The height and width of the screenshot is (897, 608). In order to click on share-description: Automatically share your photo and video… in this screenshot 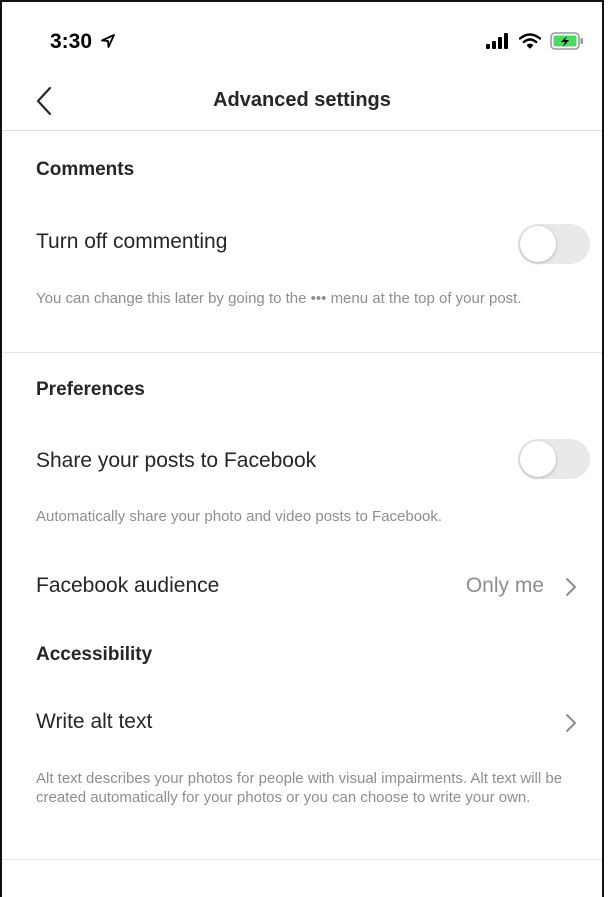, I will do `click(239, 516)`.